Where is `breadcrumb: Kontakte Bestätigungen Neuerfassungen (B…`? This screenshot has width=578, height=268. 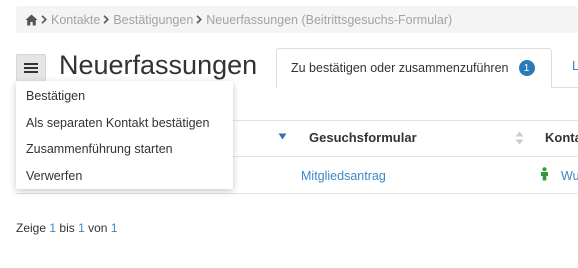 breadcrumb: Kontakte Bestätigungen Neuerfassungen (B… is located at coordinates (297, 19).